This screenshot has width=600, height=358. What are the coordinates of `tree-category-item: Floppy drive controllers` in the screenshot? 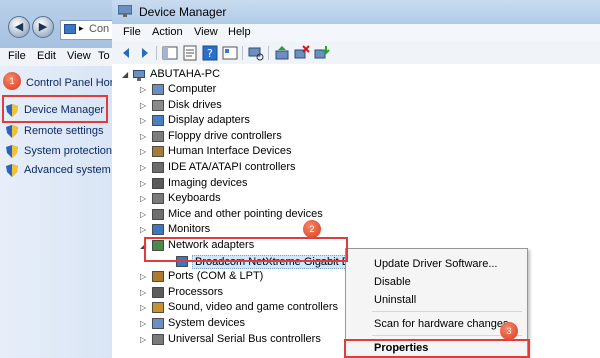 It's located at (225, 136).